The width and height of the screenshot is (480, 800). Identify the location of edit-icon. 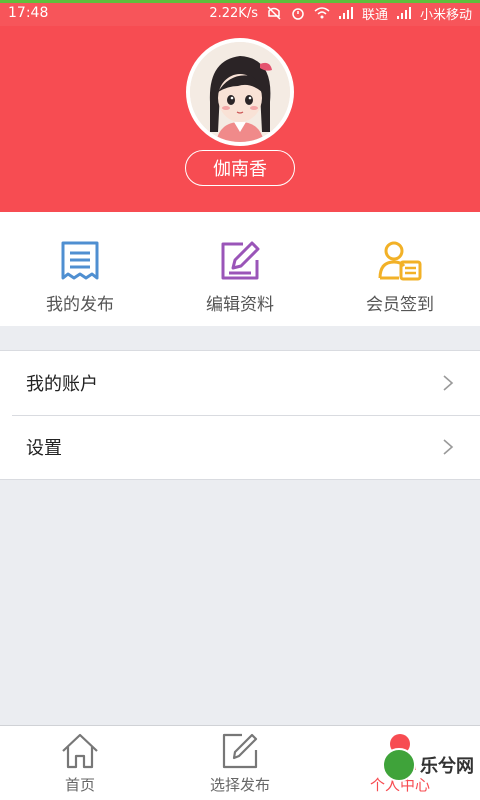
(240, 260).